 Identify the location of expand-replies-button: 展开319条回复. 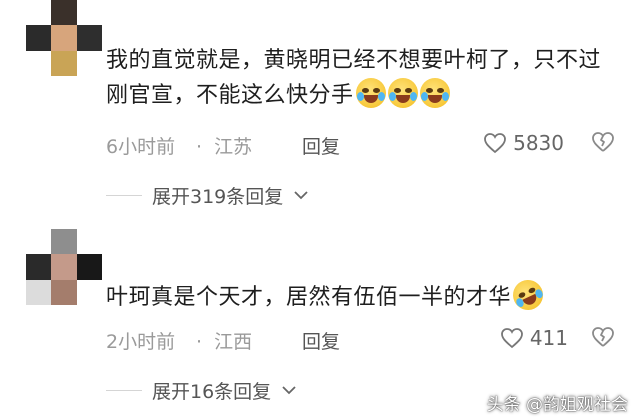
(207, 195).